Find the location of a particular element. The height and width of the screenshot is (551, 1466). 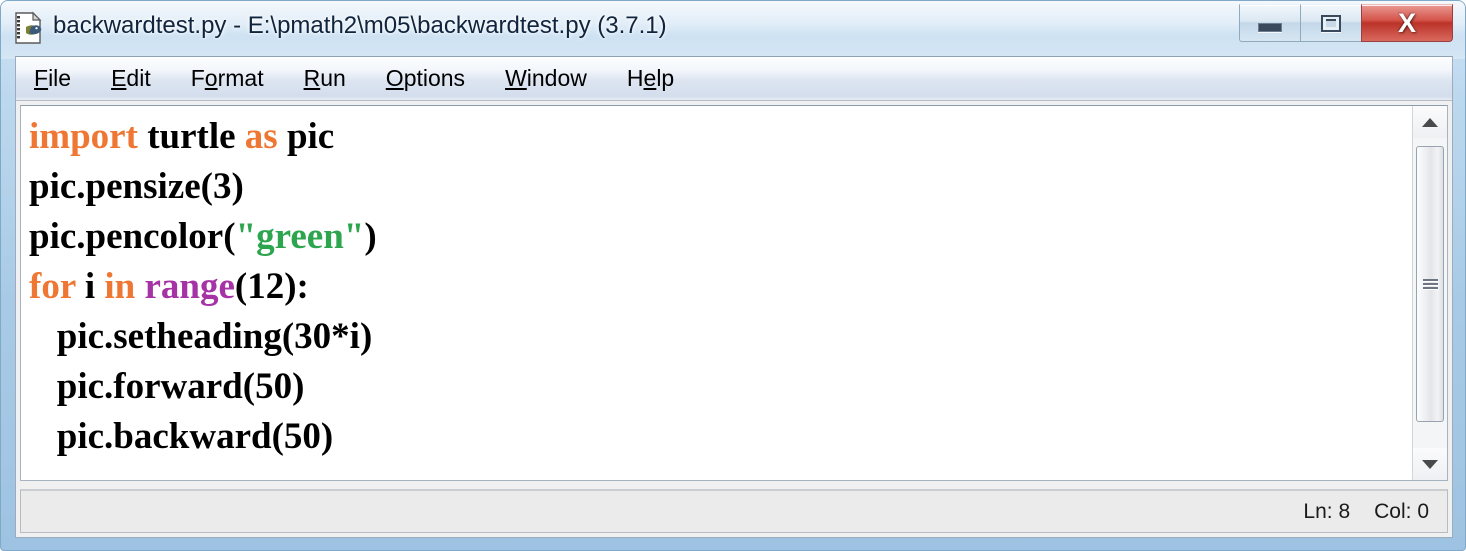

code-token-bi: range is located at coordinates (189, 286).